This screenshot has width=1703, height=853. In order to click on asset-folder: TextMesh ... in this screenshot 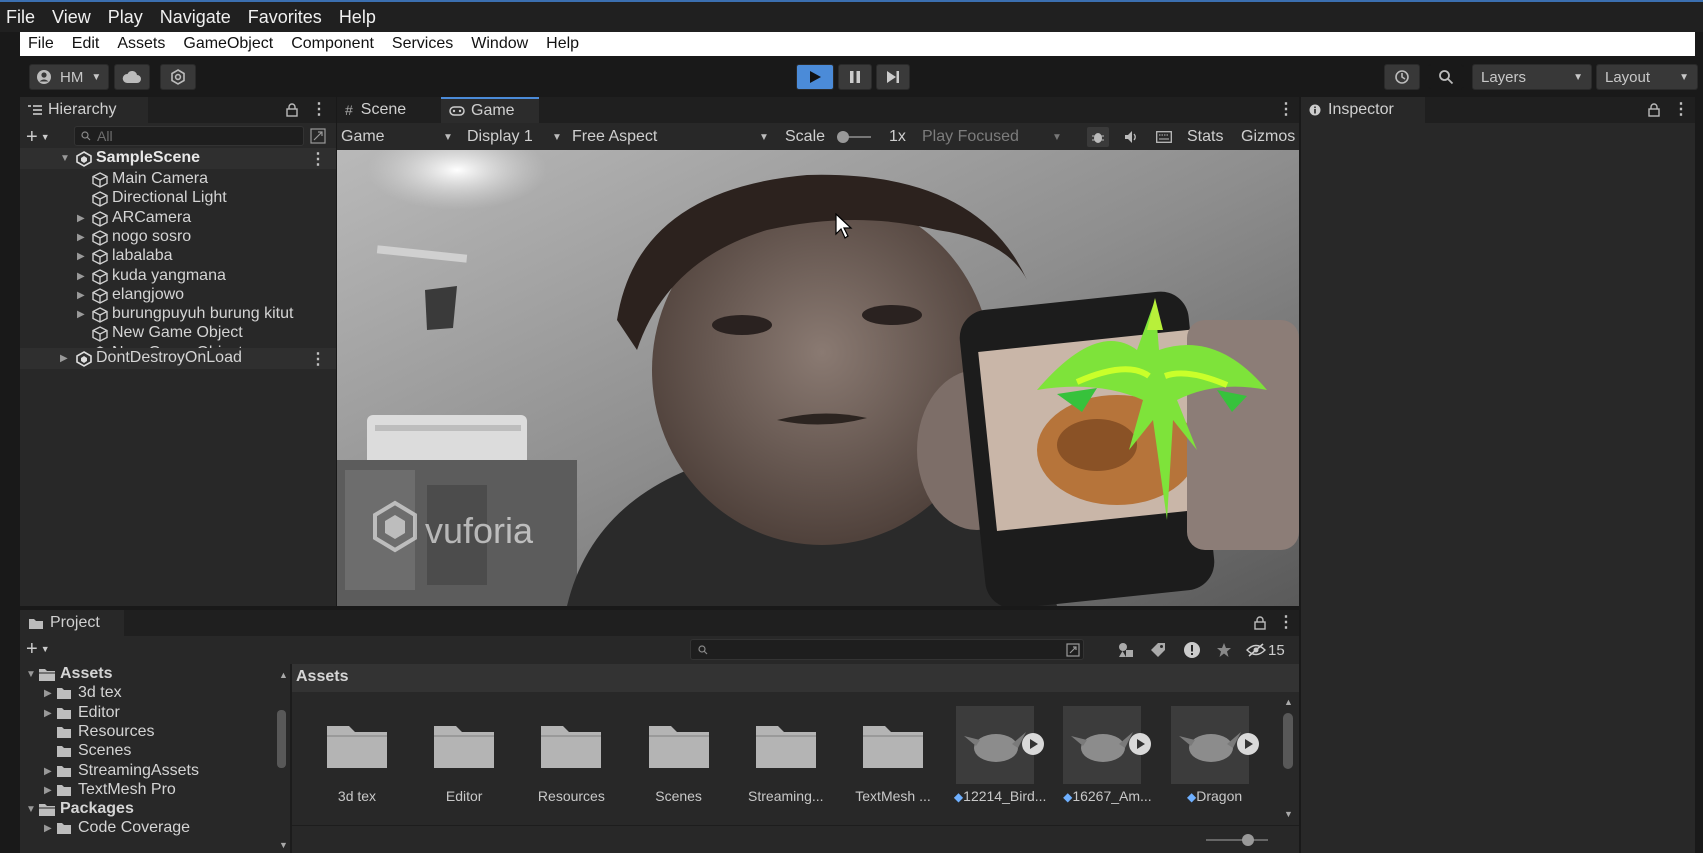, I will do `click(893, 755)`.